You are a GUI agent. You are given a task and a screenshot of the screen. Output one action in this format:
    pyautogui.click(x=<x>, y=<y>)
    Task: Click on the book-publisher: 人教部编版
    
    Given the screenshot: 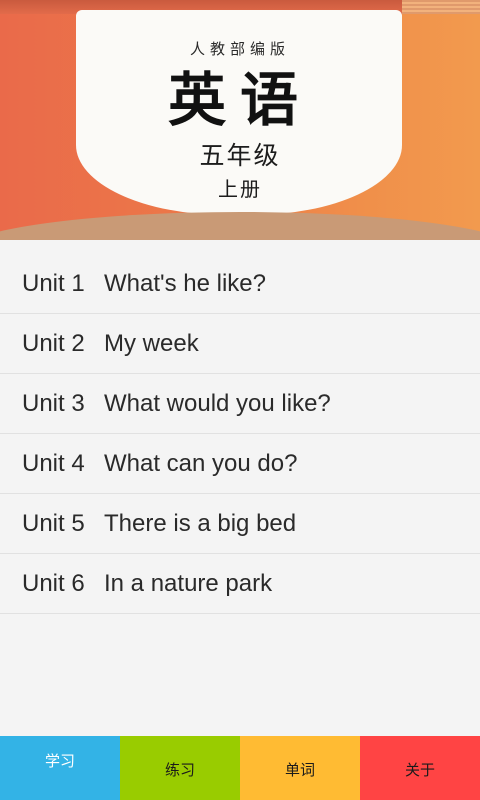 What is the action you would take?
    pyautogui.click(x=239, y=49)
    